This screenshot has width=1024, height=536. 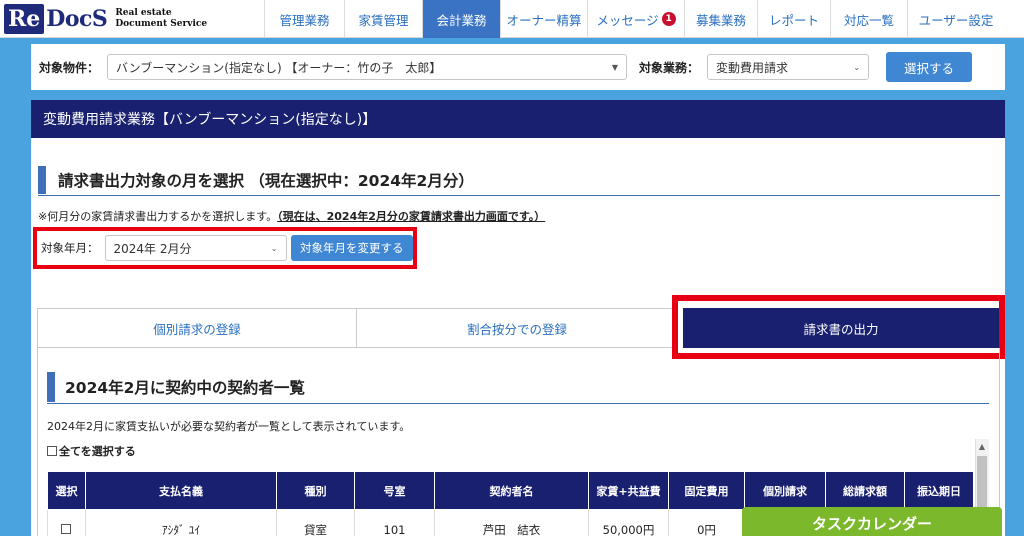 I want to click on current-month-note: （現在は、2024年2月分の家賃請求書出力画面です。）, so click(x=411, y=216).